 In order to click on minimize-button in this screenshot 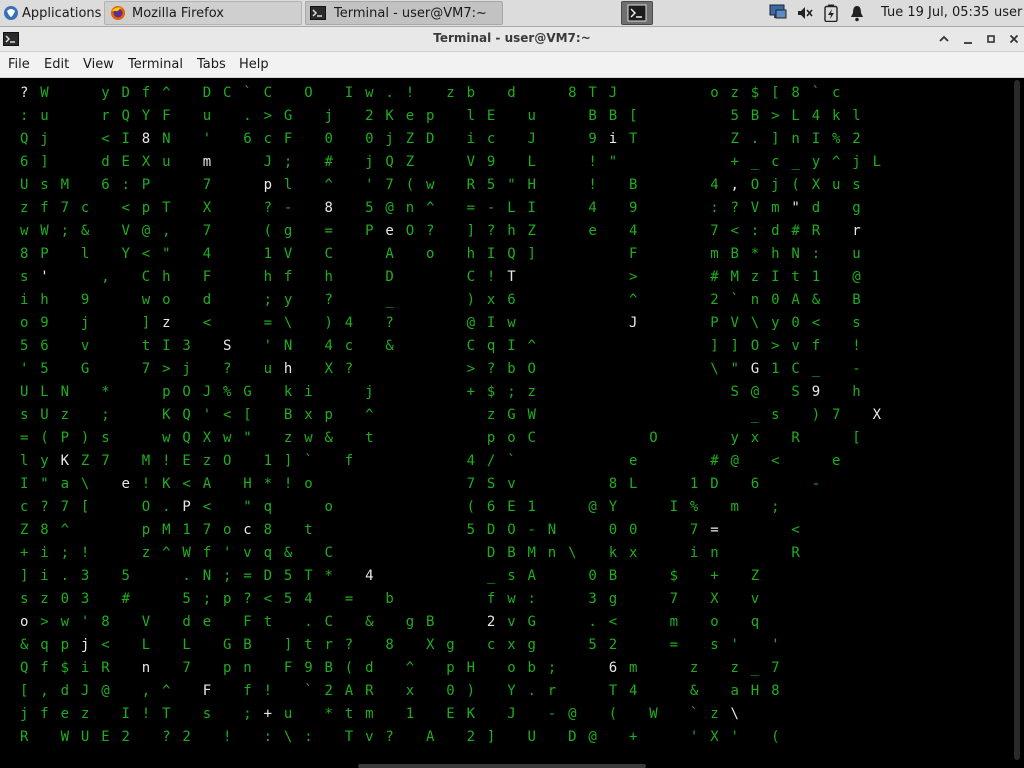, I will do `click(968, 39)`.